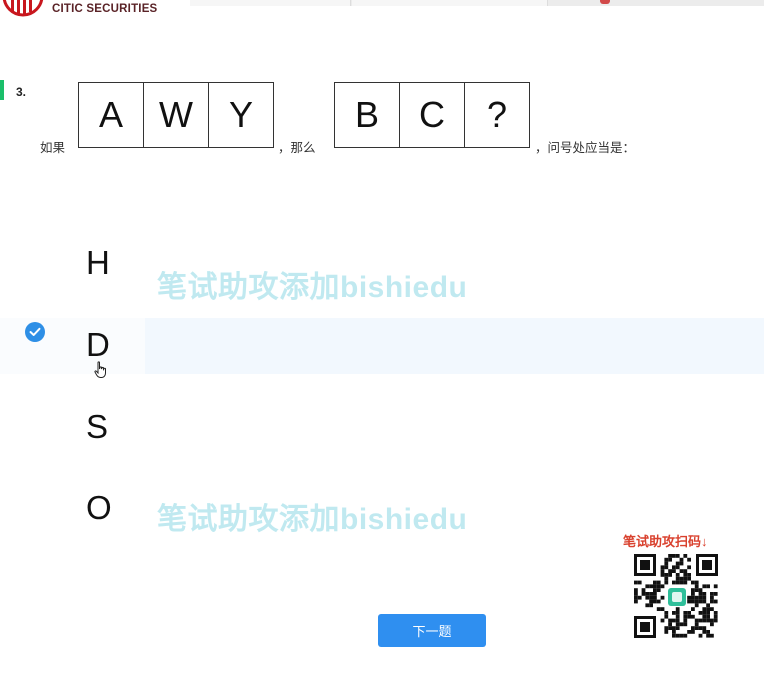  What do you see at coordinates (35, 332) in the screenshot?
I see `checkmark-icon` at bounding box center [35, 332].